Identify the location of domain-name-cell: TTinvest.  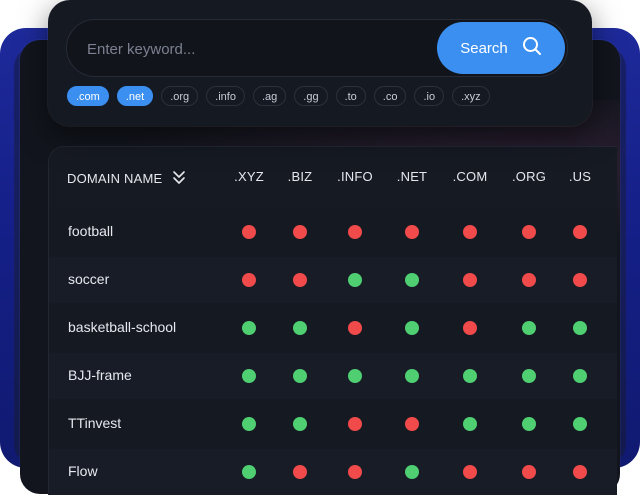
(95, 423).